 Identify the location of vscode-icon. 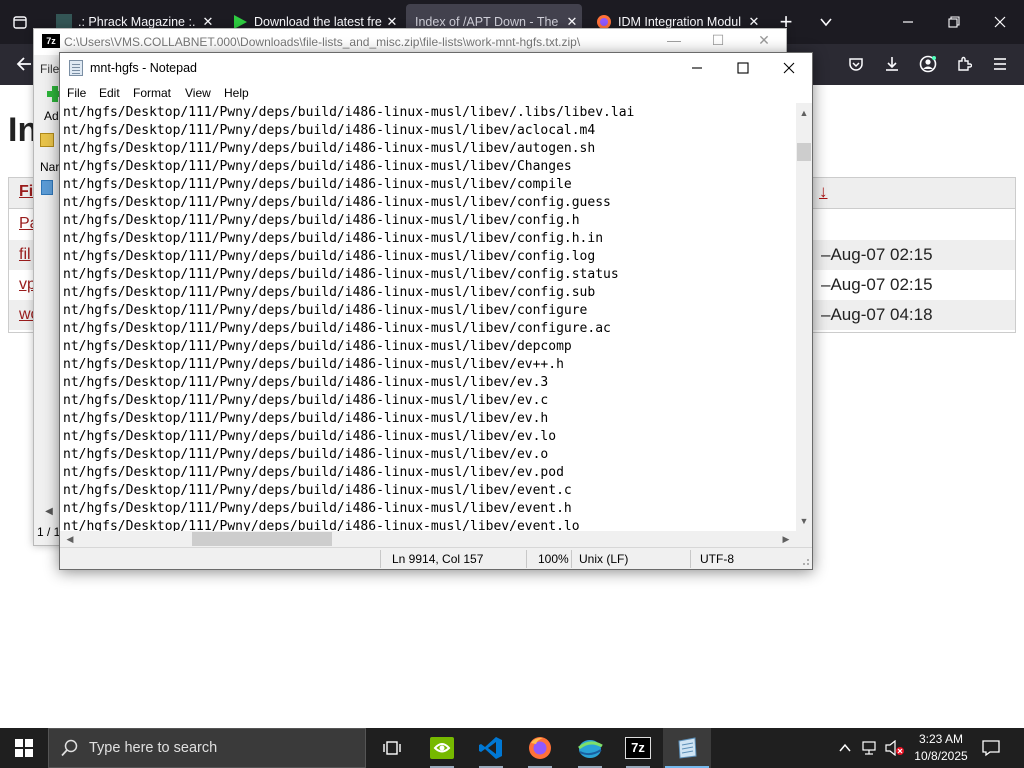
(490, 748).